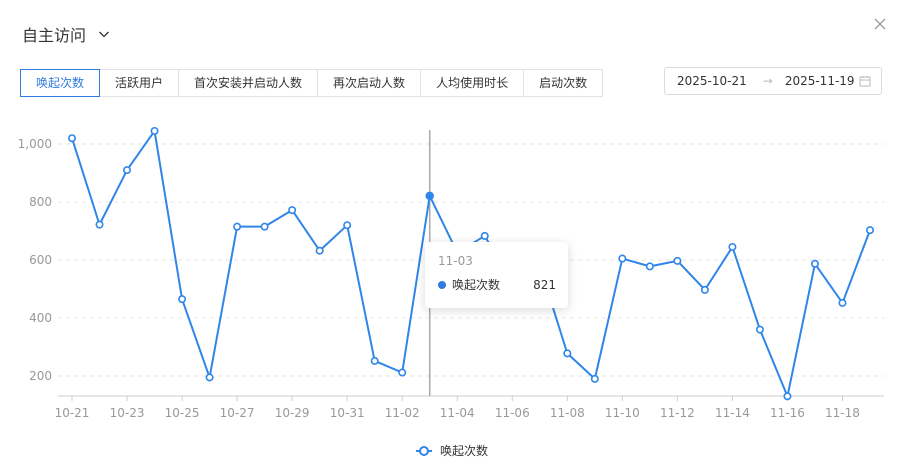  What do you see at coordinates (40, 202) in the screenshot?
I see `y-tick-label: 800` at bounding box center [40, 202].